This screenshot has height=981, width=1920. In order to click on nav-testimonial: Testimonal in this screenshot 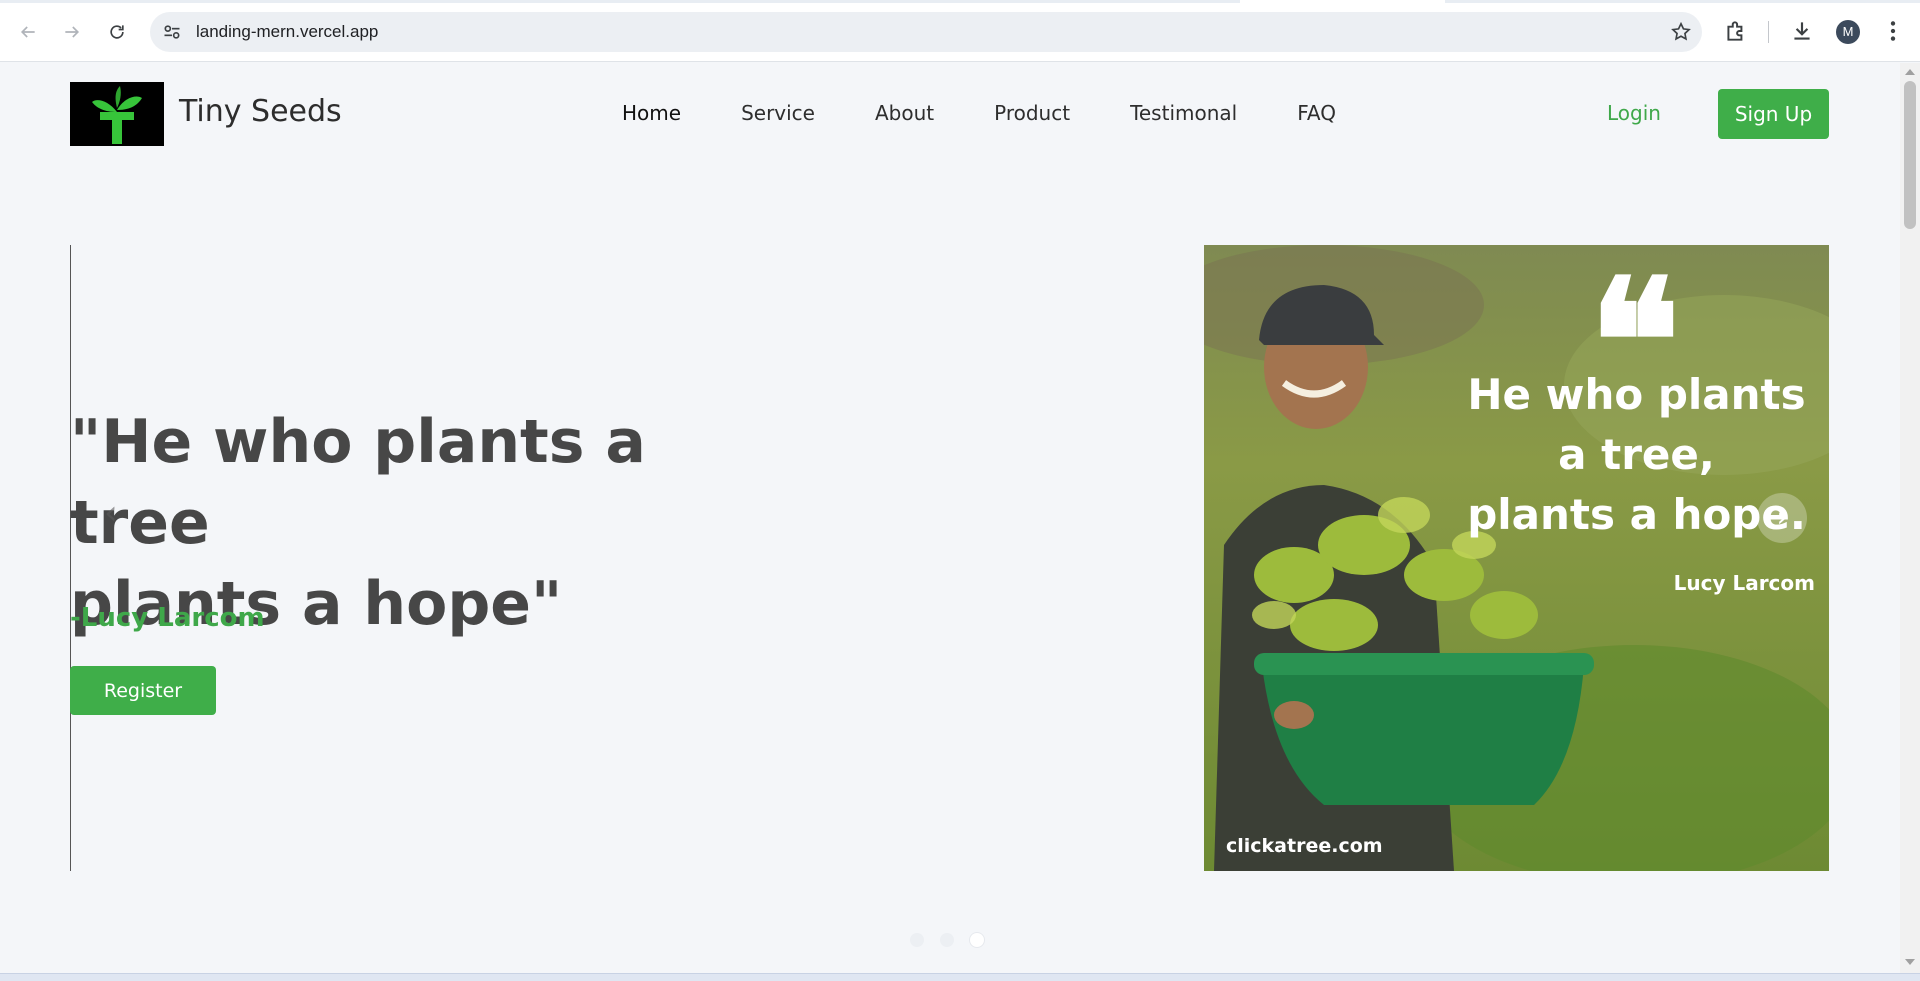, I will do `click(1183, 113)`.